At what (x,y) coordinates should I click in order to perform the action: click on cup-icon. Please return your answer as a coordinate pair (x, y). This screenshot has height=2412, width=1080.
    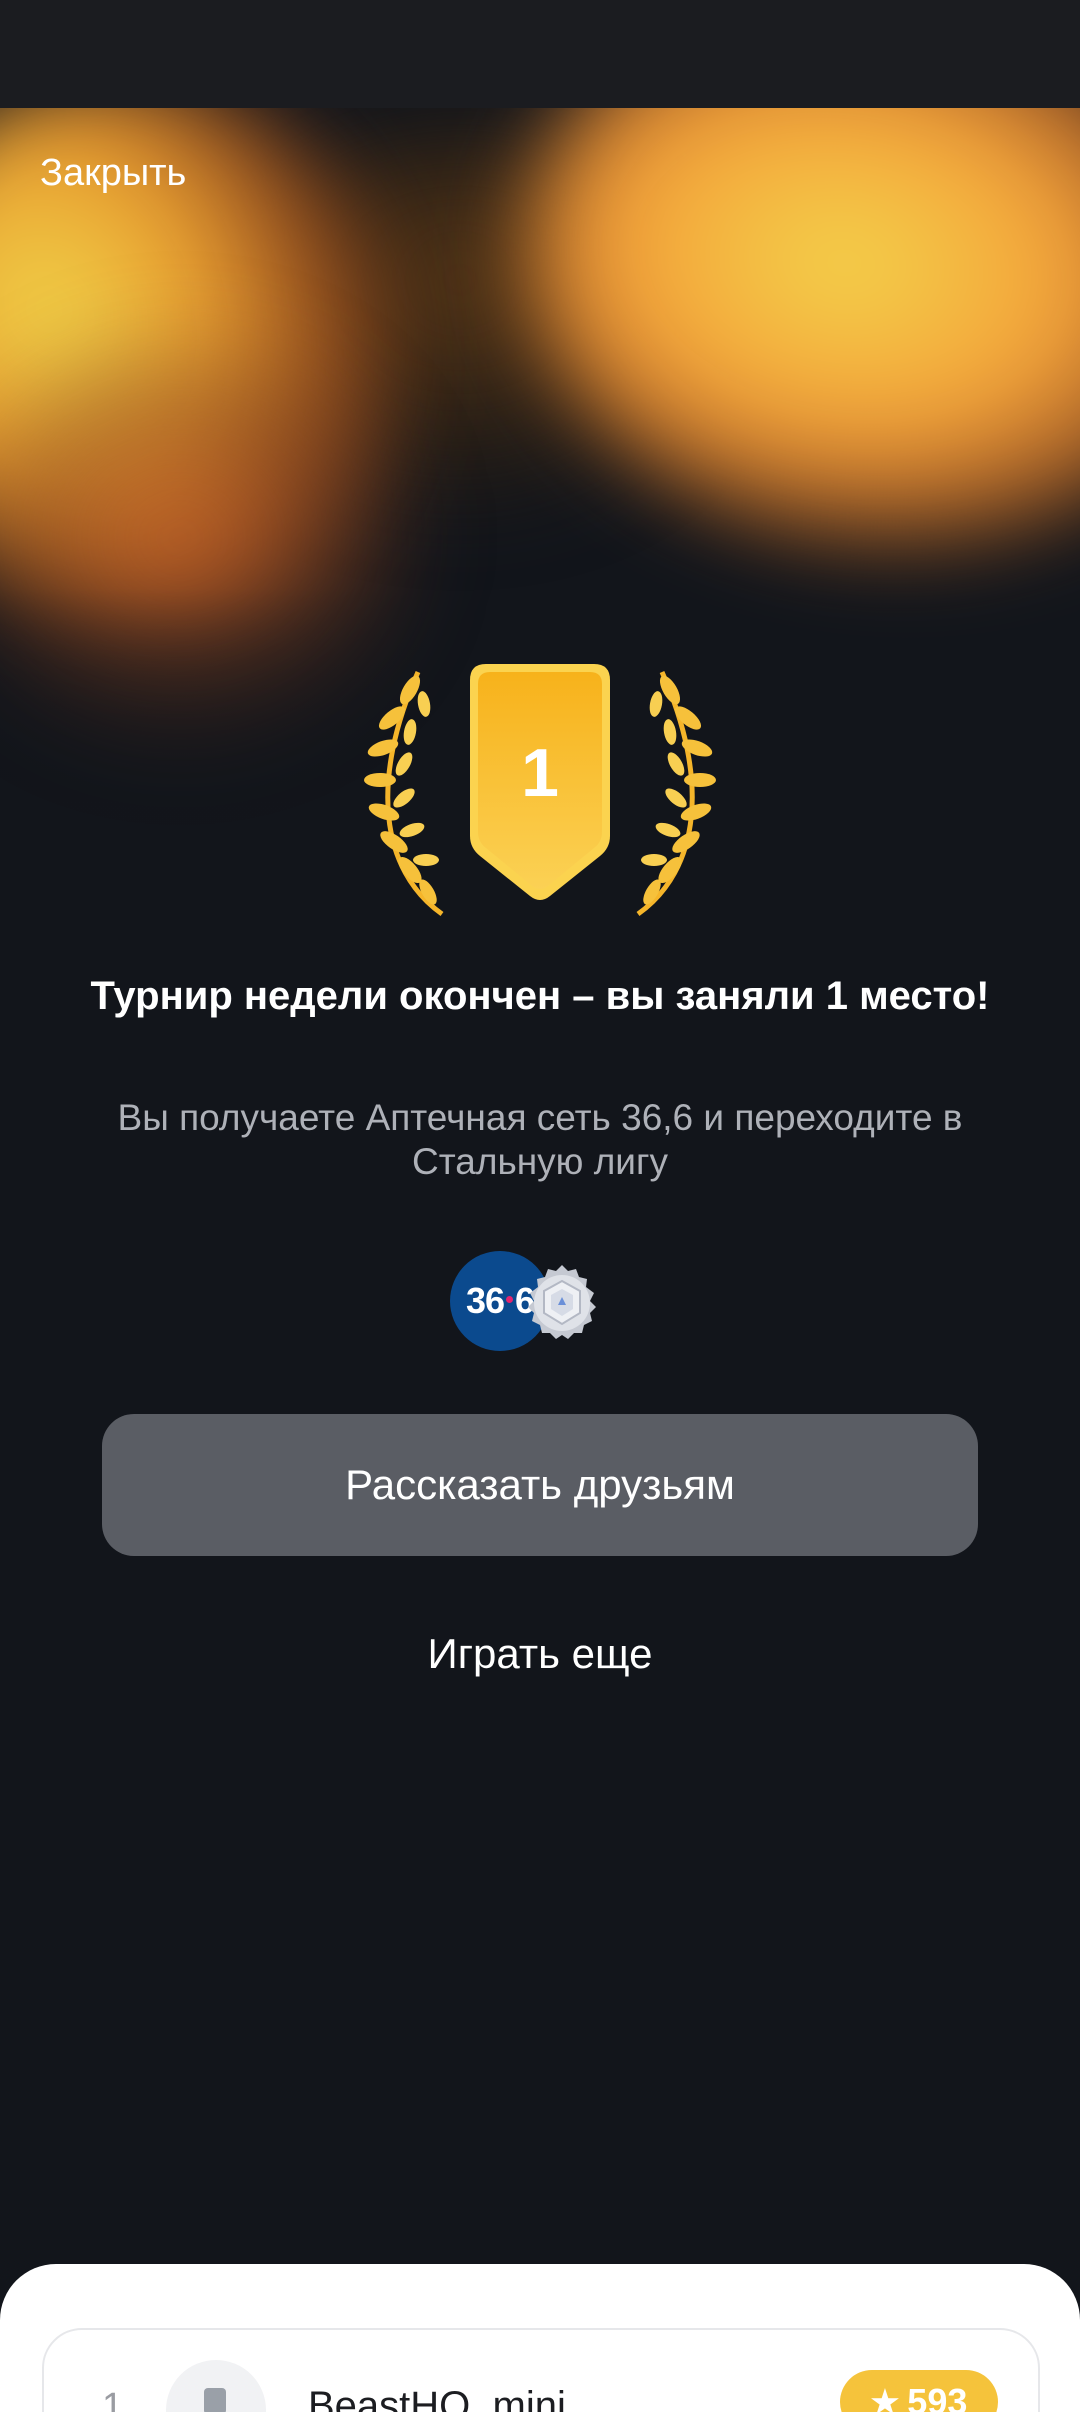
    Looking at the image, I should click on (215, 2400).